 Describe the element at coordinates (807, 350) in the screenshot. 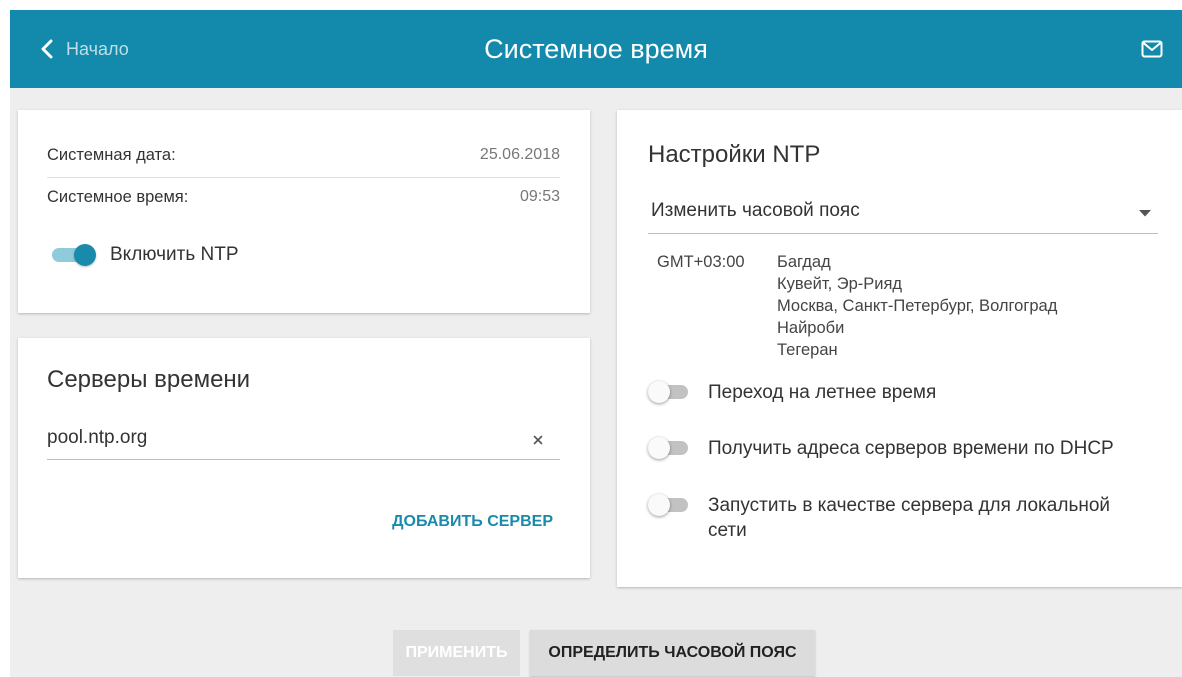

I see `timezone-city: Тегеран` at that location.